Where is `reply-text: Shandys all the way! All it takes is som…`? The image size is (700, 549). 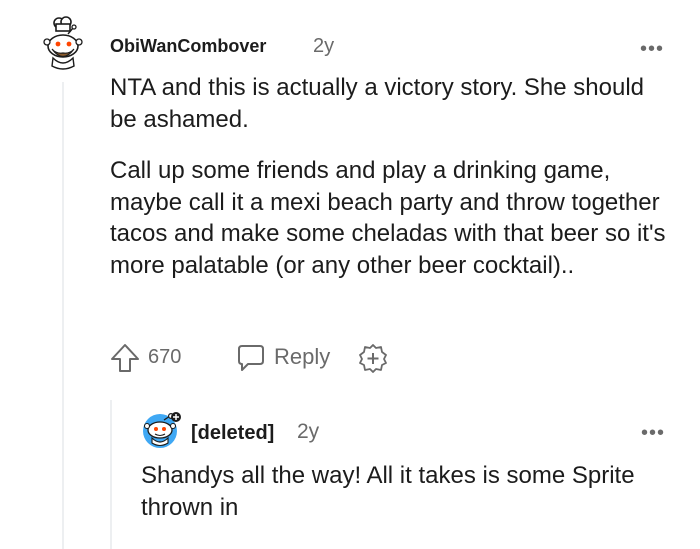 reply-text: Shandys all the way! All it takes is som… is located at coordinates (388, 491).